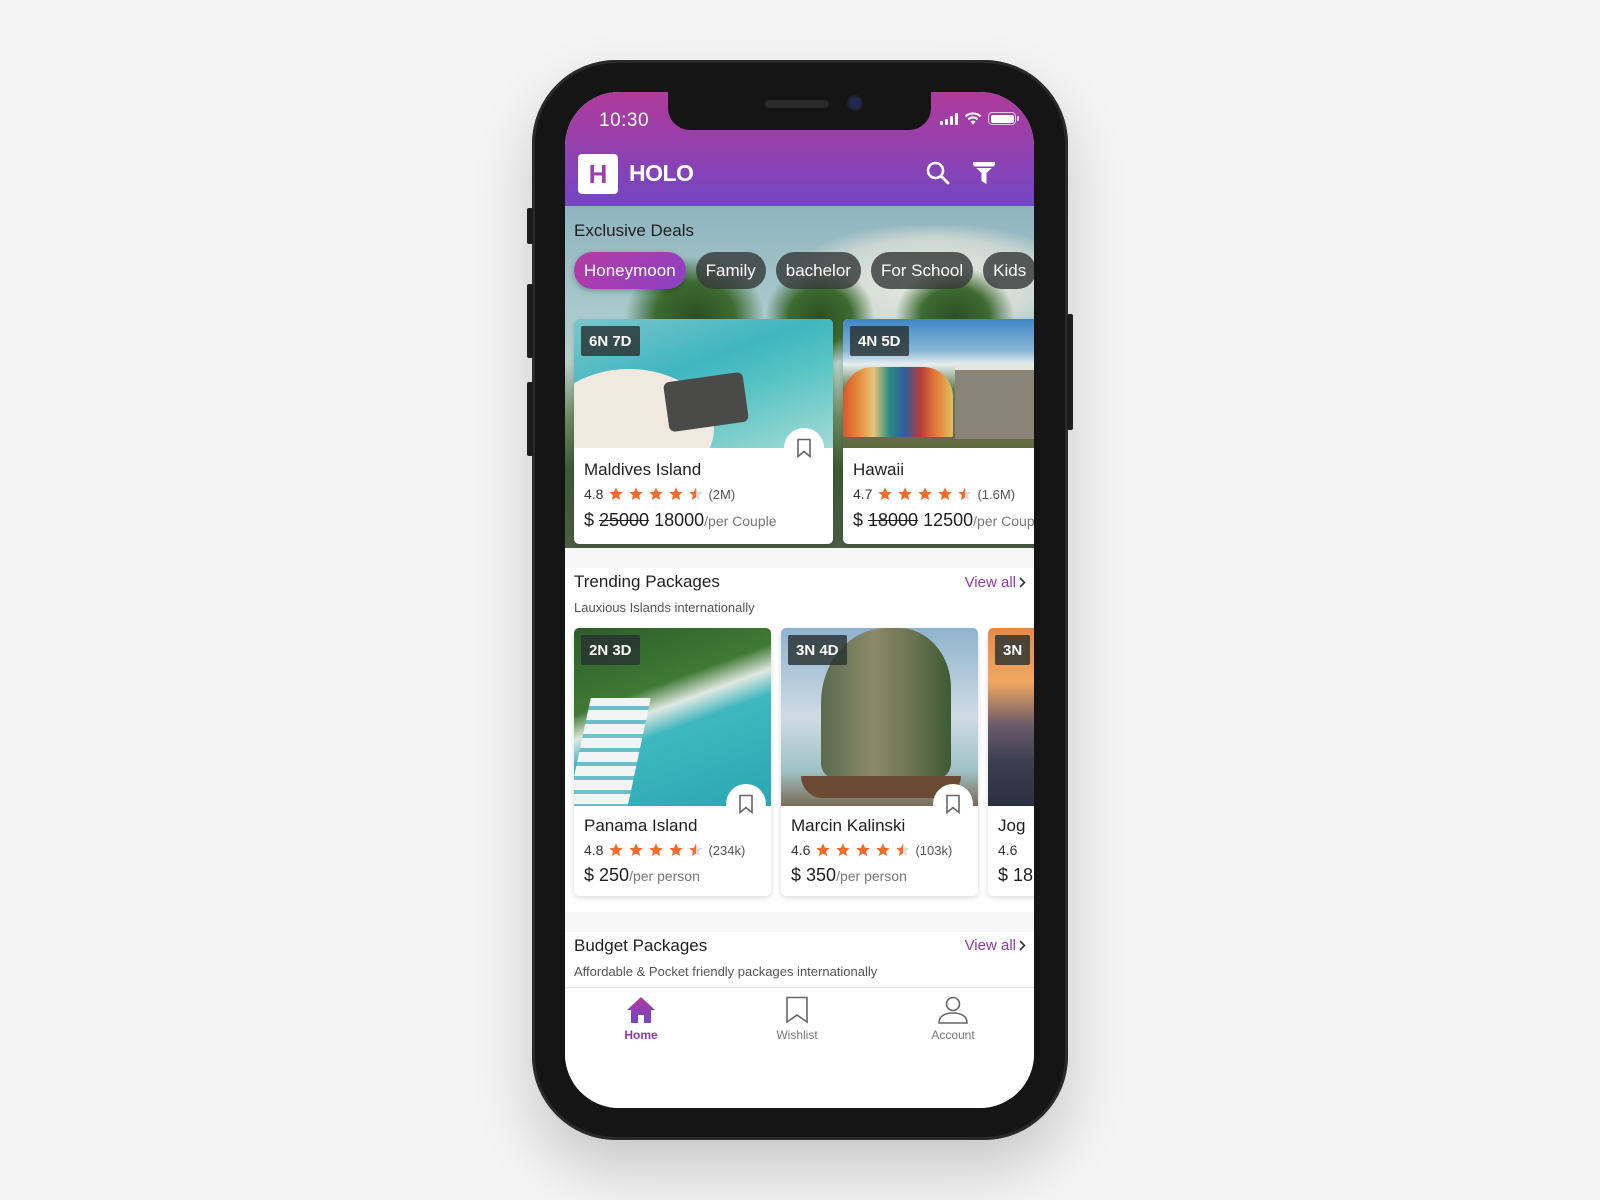 This screenshot has width=1600, height=1200. I want to click on front-camera, so click(855, 103).